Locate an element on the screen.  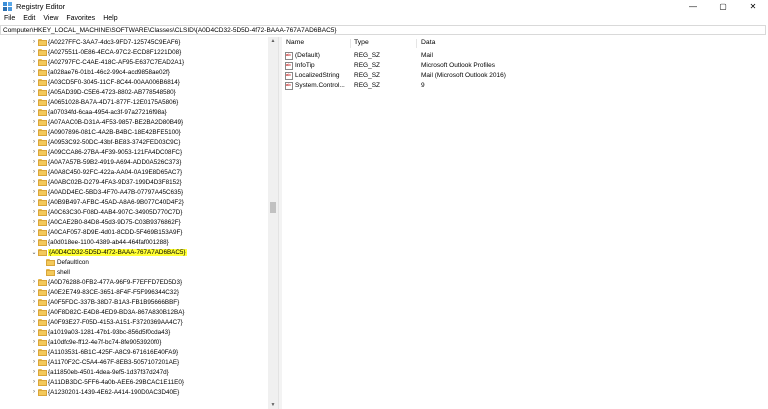
tree-item: › {A07AAC0B-D31A-4F53-9857-BE2BA2D80B49} is located at coordinates (135, 122).